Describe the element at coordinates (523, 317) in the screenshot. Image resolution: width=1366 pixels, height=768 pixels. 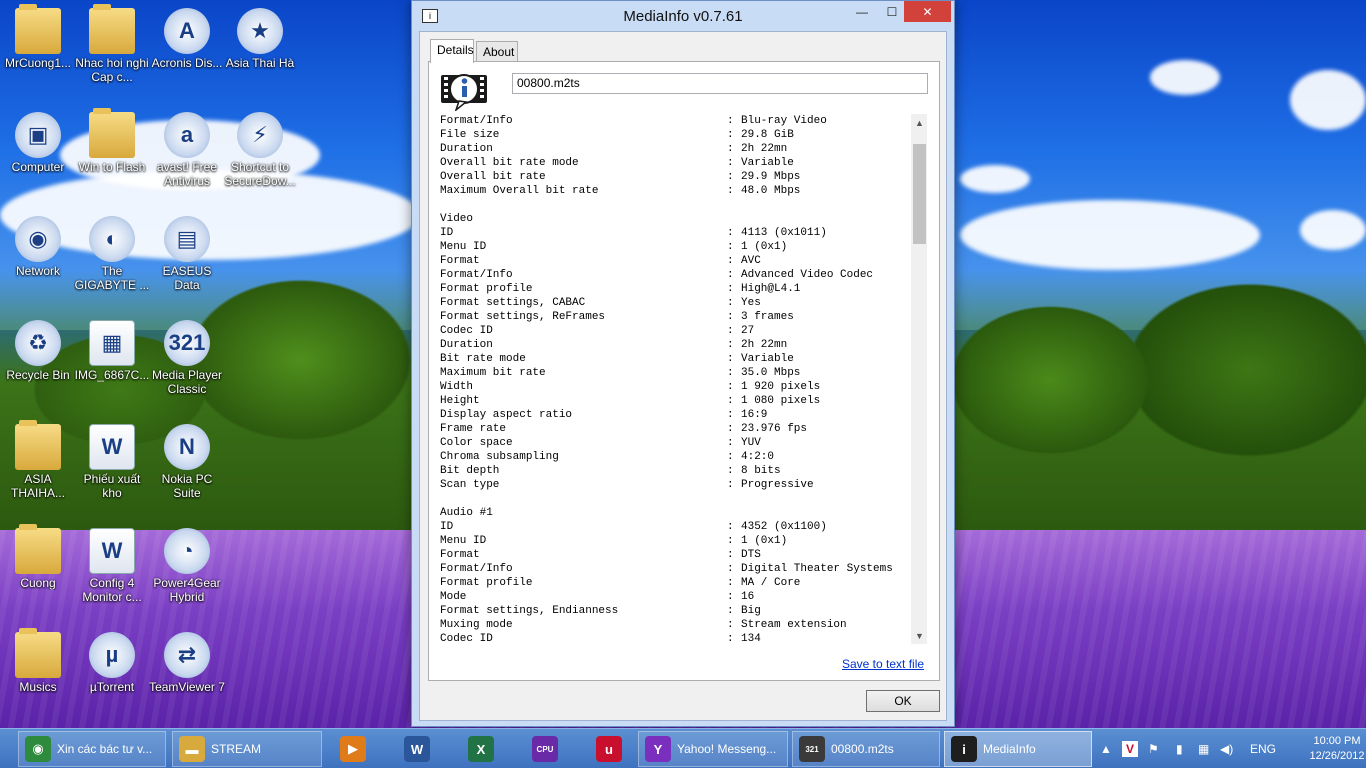
I see `info-key: Format settings, ReFrames` at that location.